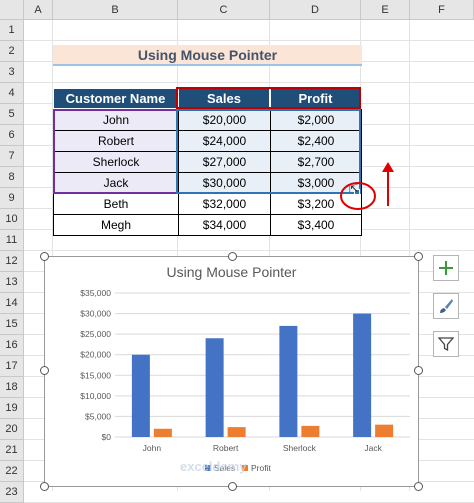 The height and width of the screenshot is (503, 474). What do you see at coordinates (38, 10) in the screenshot?
I see `column-header-a: A` at bounding box center [38, 10].